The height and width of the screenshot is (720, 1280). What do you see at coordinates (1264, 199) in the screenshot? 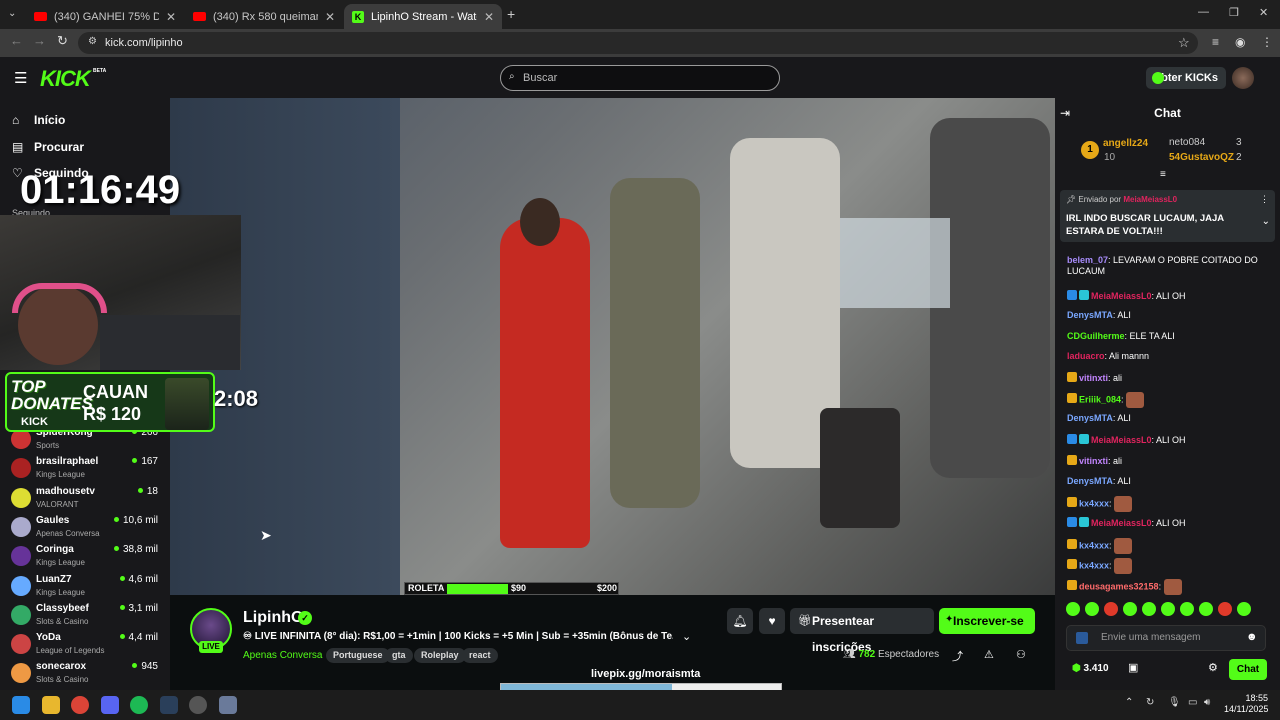
I see `more-icon: ⋮` at bounding box center [1264, 199].